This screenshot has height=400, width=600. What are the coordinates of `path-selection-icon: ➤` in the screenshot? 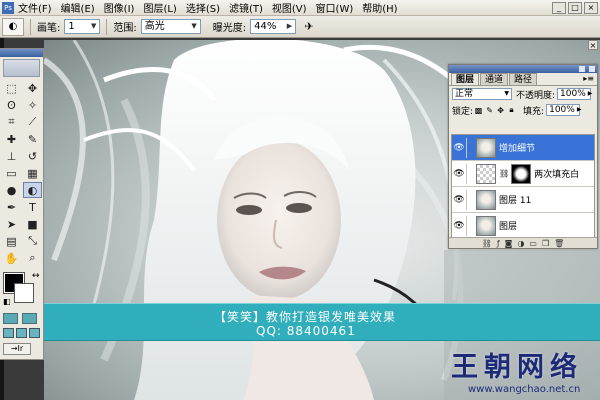 It's located at (11, 224).